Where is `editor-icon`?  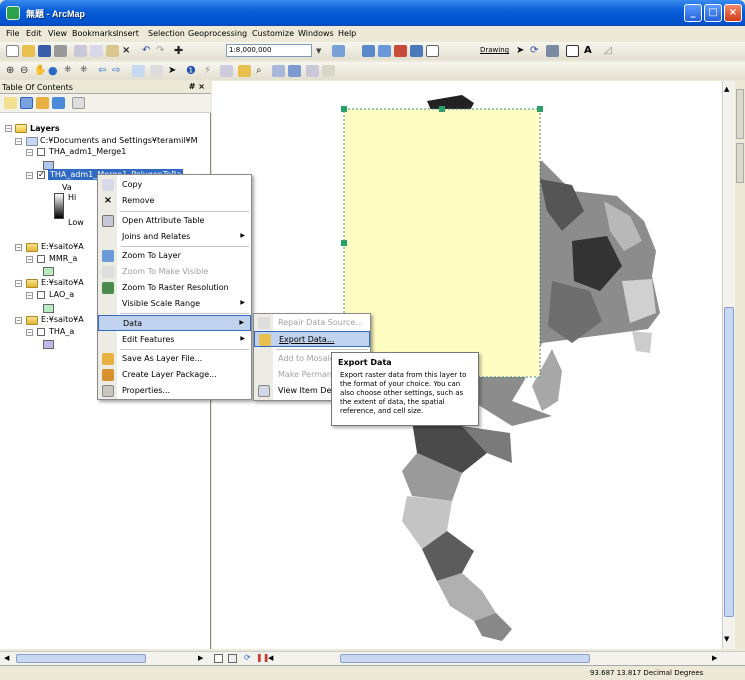 editor-icon is located at coordinates (338, 51).